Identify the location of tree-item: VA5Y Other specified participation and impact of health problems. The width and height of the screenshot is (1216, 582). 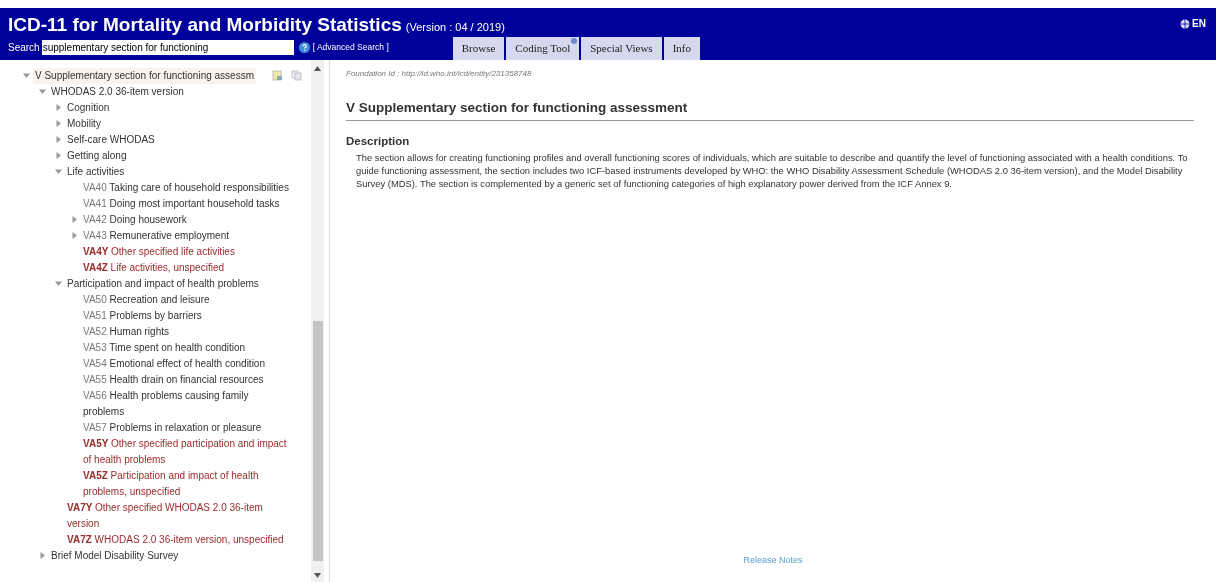
(186, 452).